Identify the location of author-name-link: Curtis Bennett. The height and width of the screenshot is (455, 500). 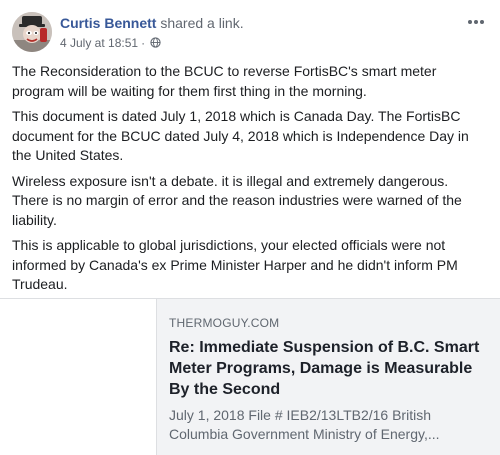
(108, 23).